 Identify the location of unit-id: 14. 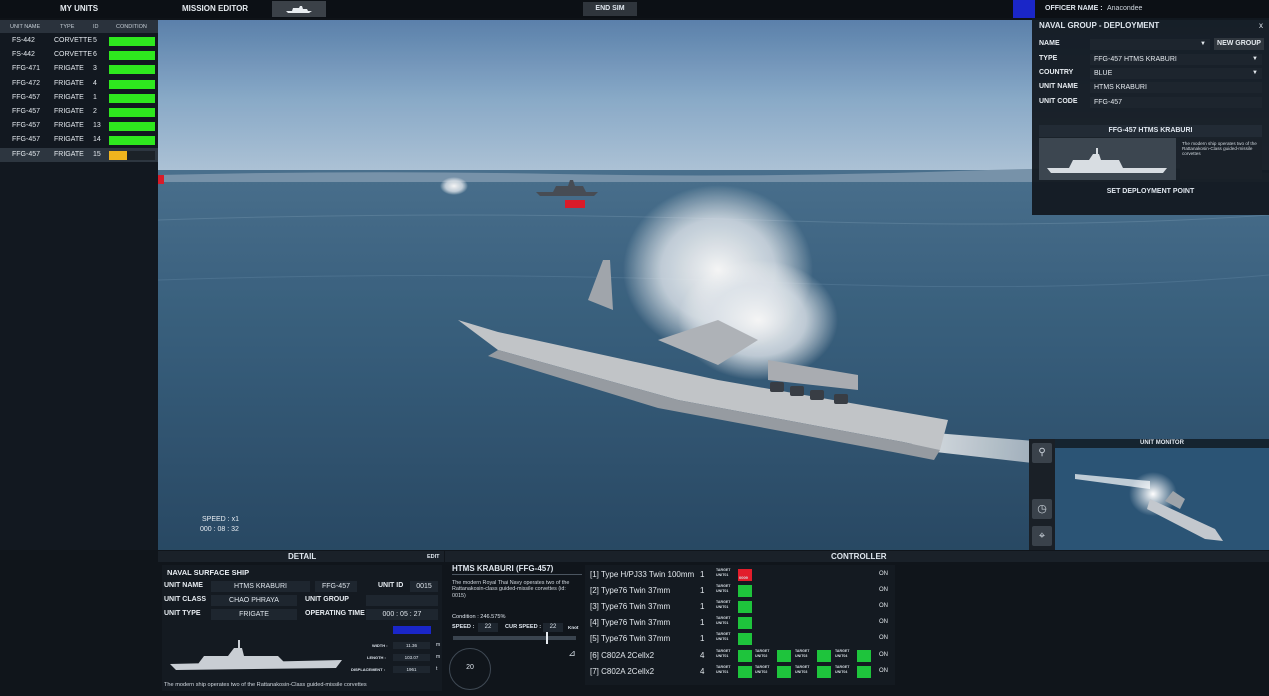
(97, 140).